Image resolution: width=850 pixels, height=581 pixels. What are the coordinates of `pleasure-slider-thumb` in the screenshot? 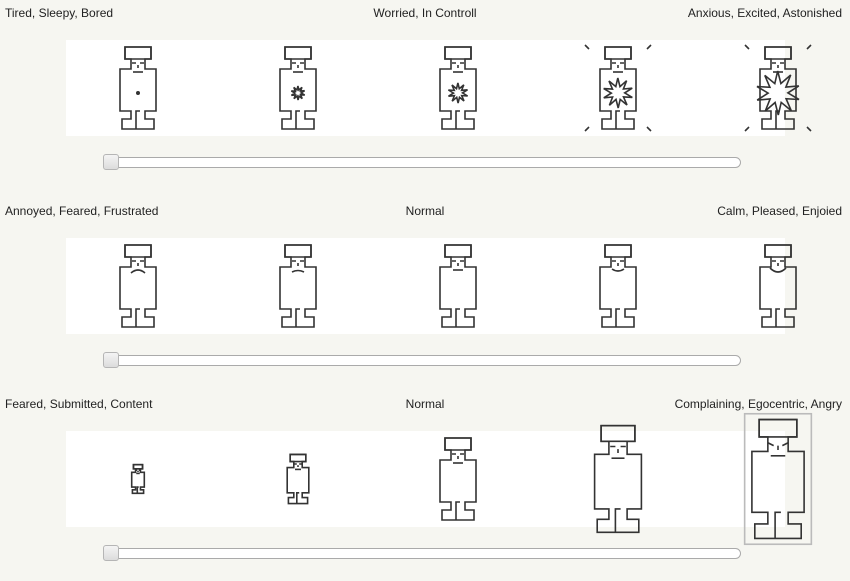 It's located at (111, 360).